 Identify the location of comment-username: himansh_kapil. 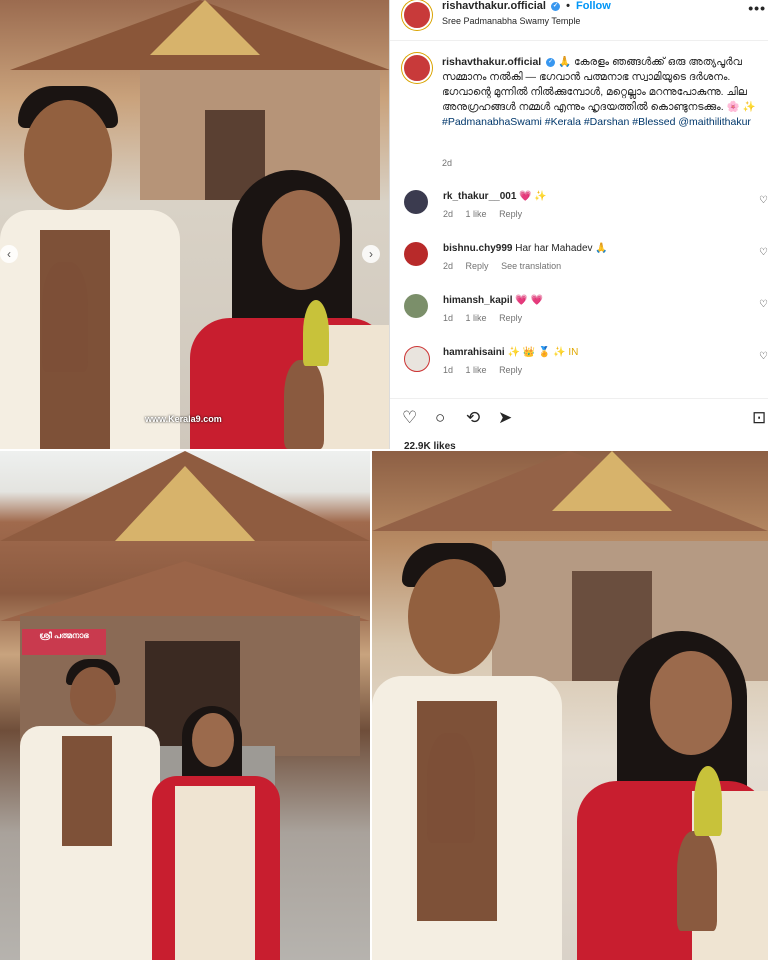
(477, 300).